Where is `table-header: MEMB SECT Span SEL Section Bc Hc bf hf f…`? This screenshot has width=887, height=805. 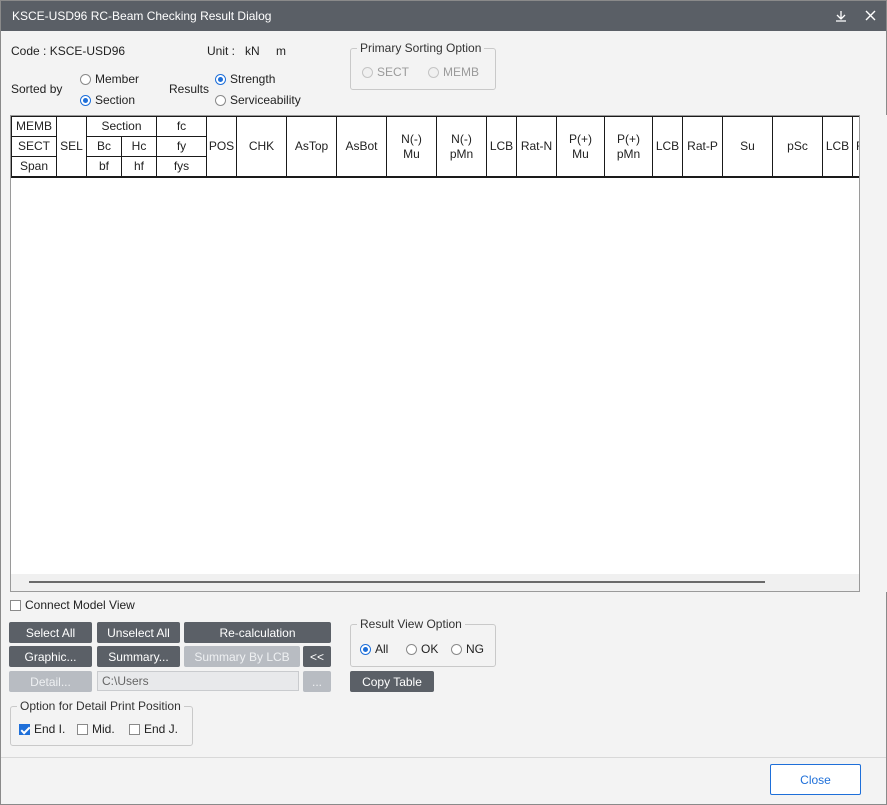 table-header: MEMB SECT Span SEL Section Bc Hc bf hf f… is located at coordinates (435, 146).